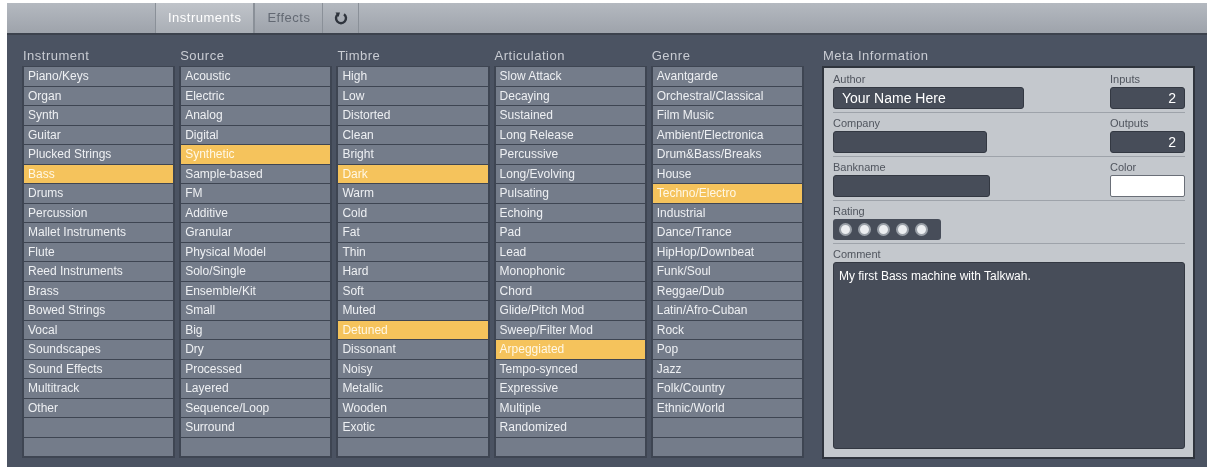 The height and width of the screenshot is (470, 1210). What do you see at coordinates (99, 134) in the screenshot?
I see `list-item: Guitar` at bounding box center [99, 134].